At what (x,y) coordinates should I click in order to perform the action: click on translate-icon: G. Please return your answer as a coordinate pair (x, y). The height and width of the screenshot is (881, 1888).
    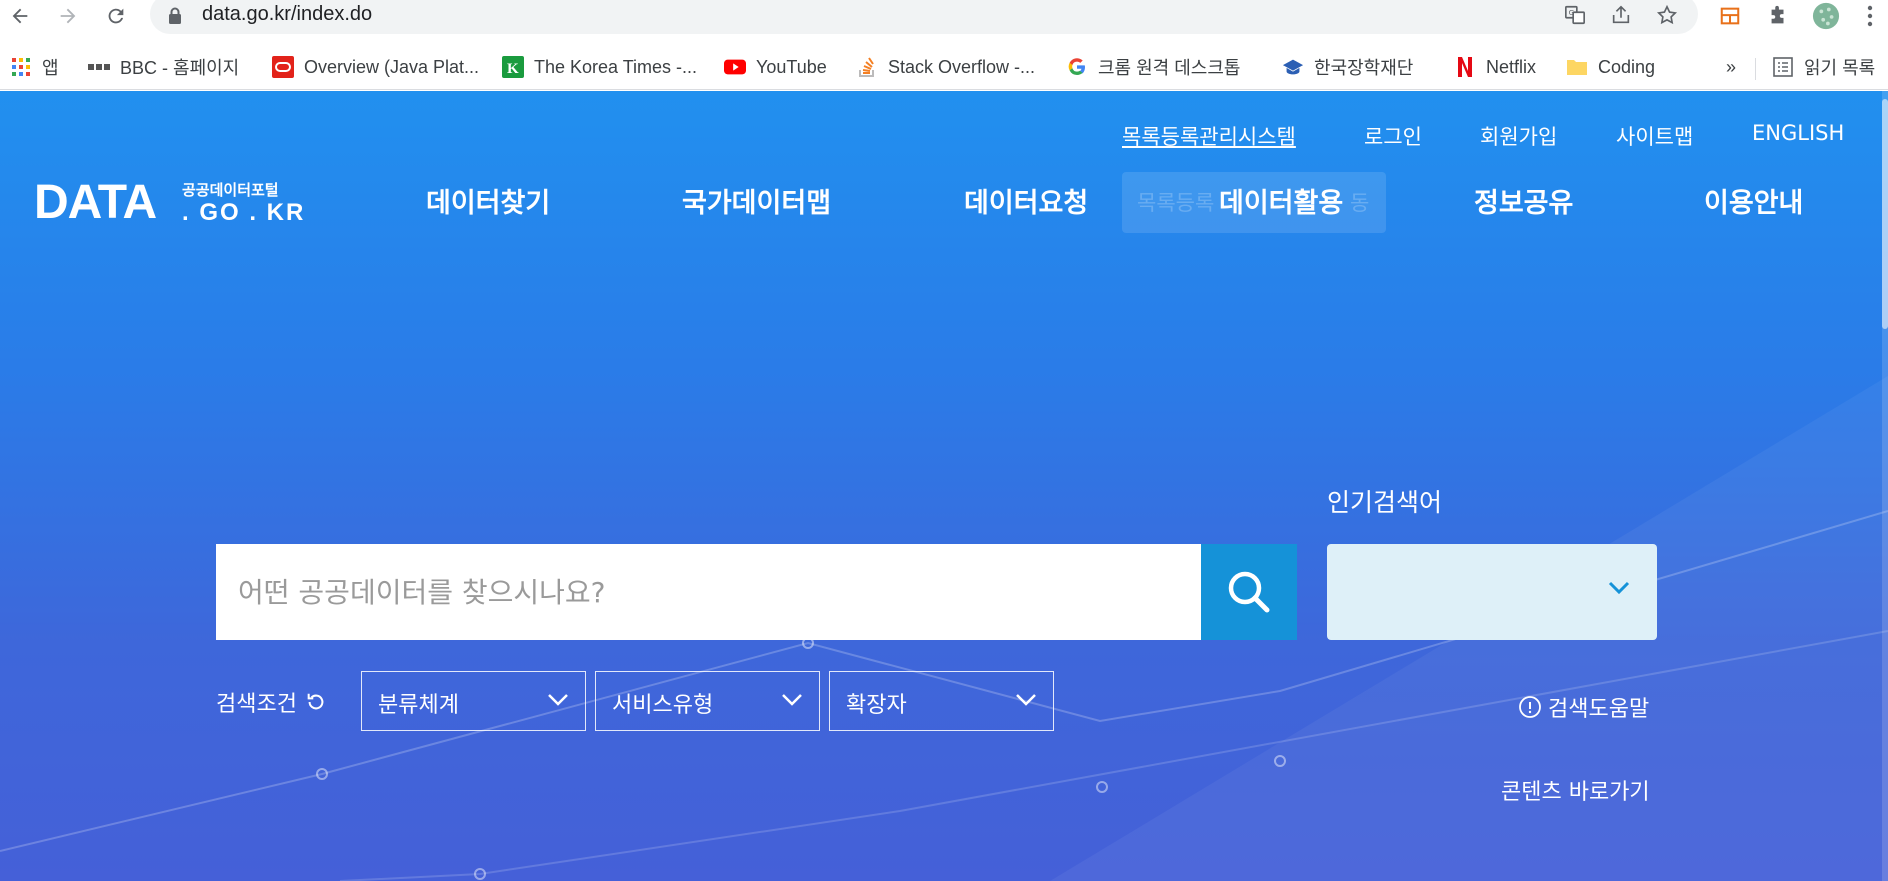
    Looking at the image, I should click on (1575, 15).